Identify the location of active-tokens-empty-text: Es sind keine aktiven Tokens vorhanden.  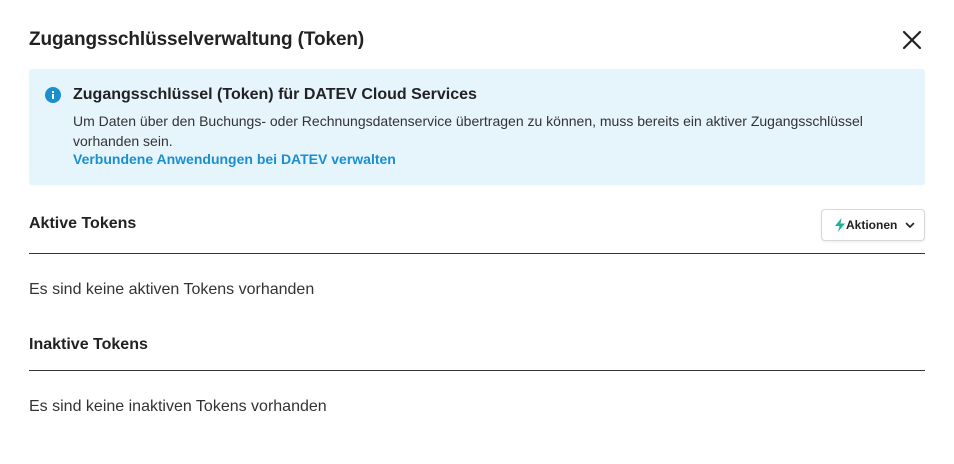
(172, 289).